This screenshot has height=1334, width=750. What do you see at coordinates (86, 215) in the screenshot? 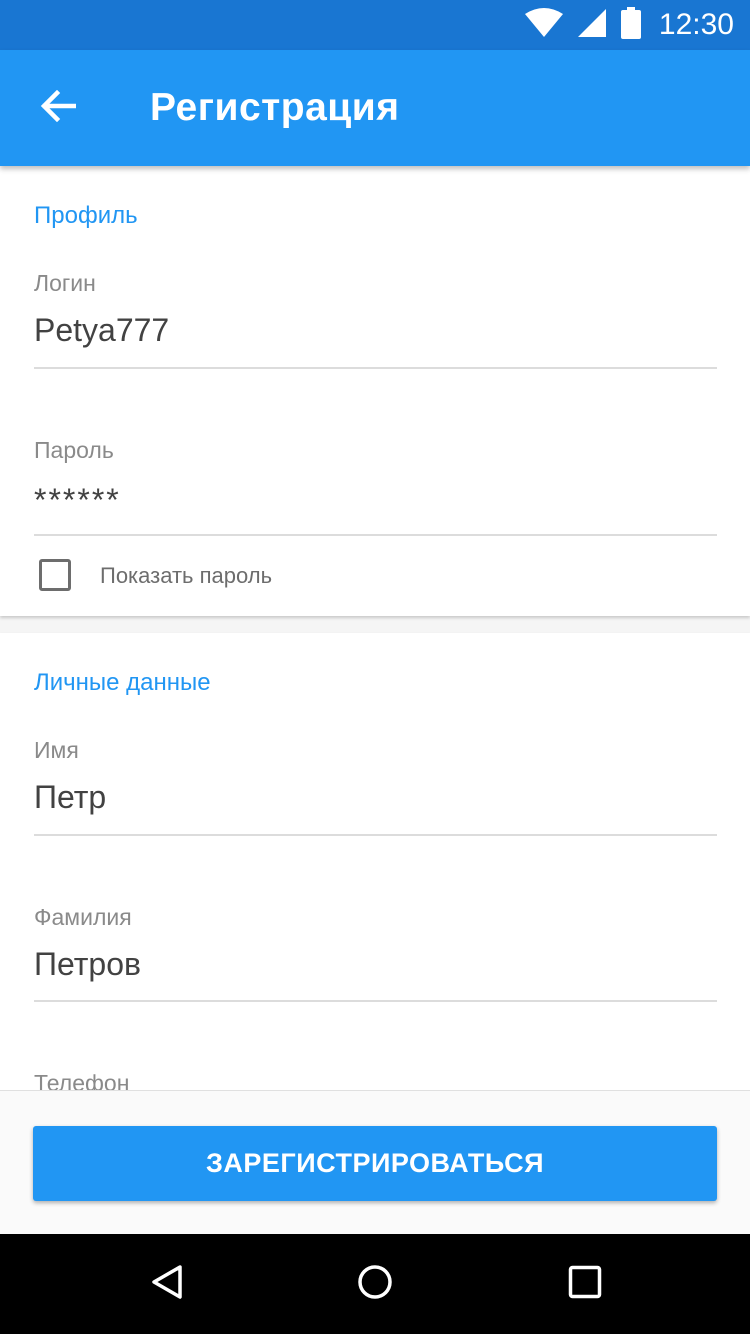
I see `profile-section-title: Профиль` at bounding box center [86, 215].